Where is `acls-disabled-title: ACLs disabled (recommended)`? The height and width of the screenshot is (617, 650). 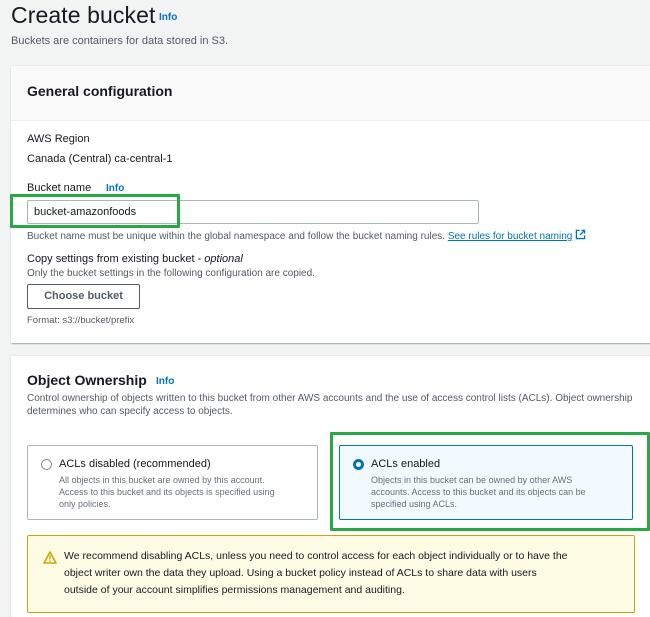
acls-disabled-title: ACLs disabled (recommended) is located at coordinates (135, 464).